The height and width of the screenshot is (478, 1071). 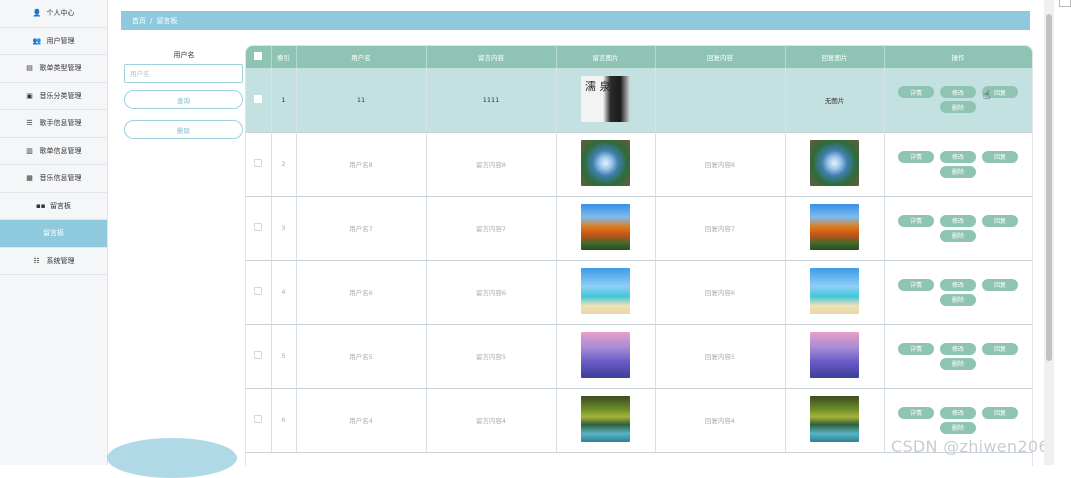 I want to click on thumbnail-image: 濡 泉, so click(x=605, y=98).